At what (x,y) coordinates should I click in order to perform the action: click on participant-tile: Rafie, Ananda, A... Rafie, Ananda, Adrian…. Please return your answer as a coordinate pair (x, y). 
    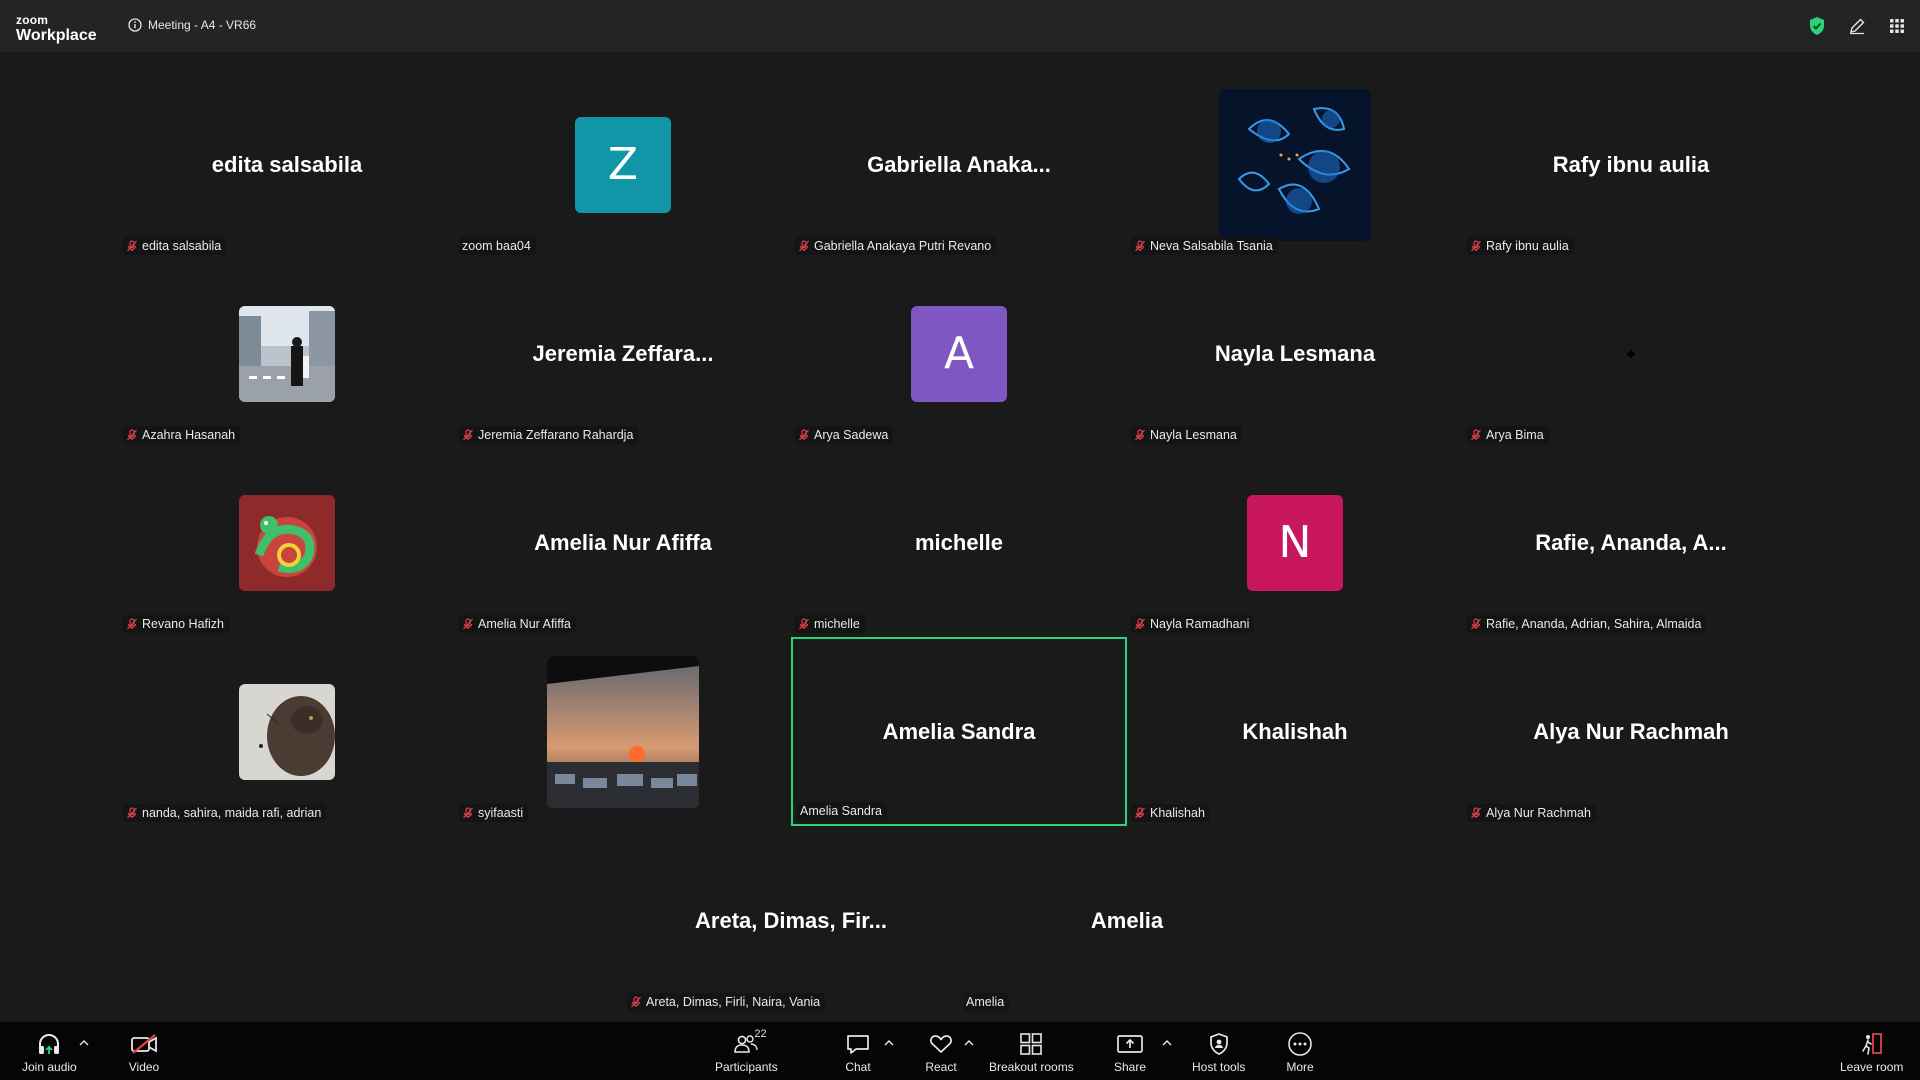
    Looking at the image, I should click on (1631, 542).